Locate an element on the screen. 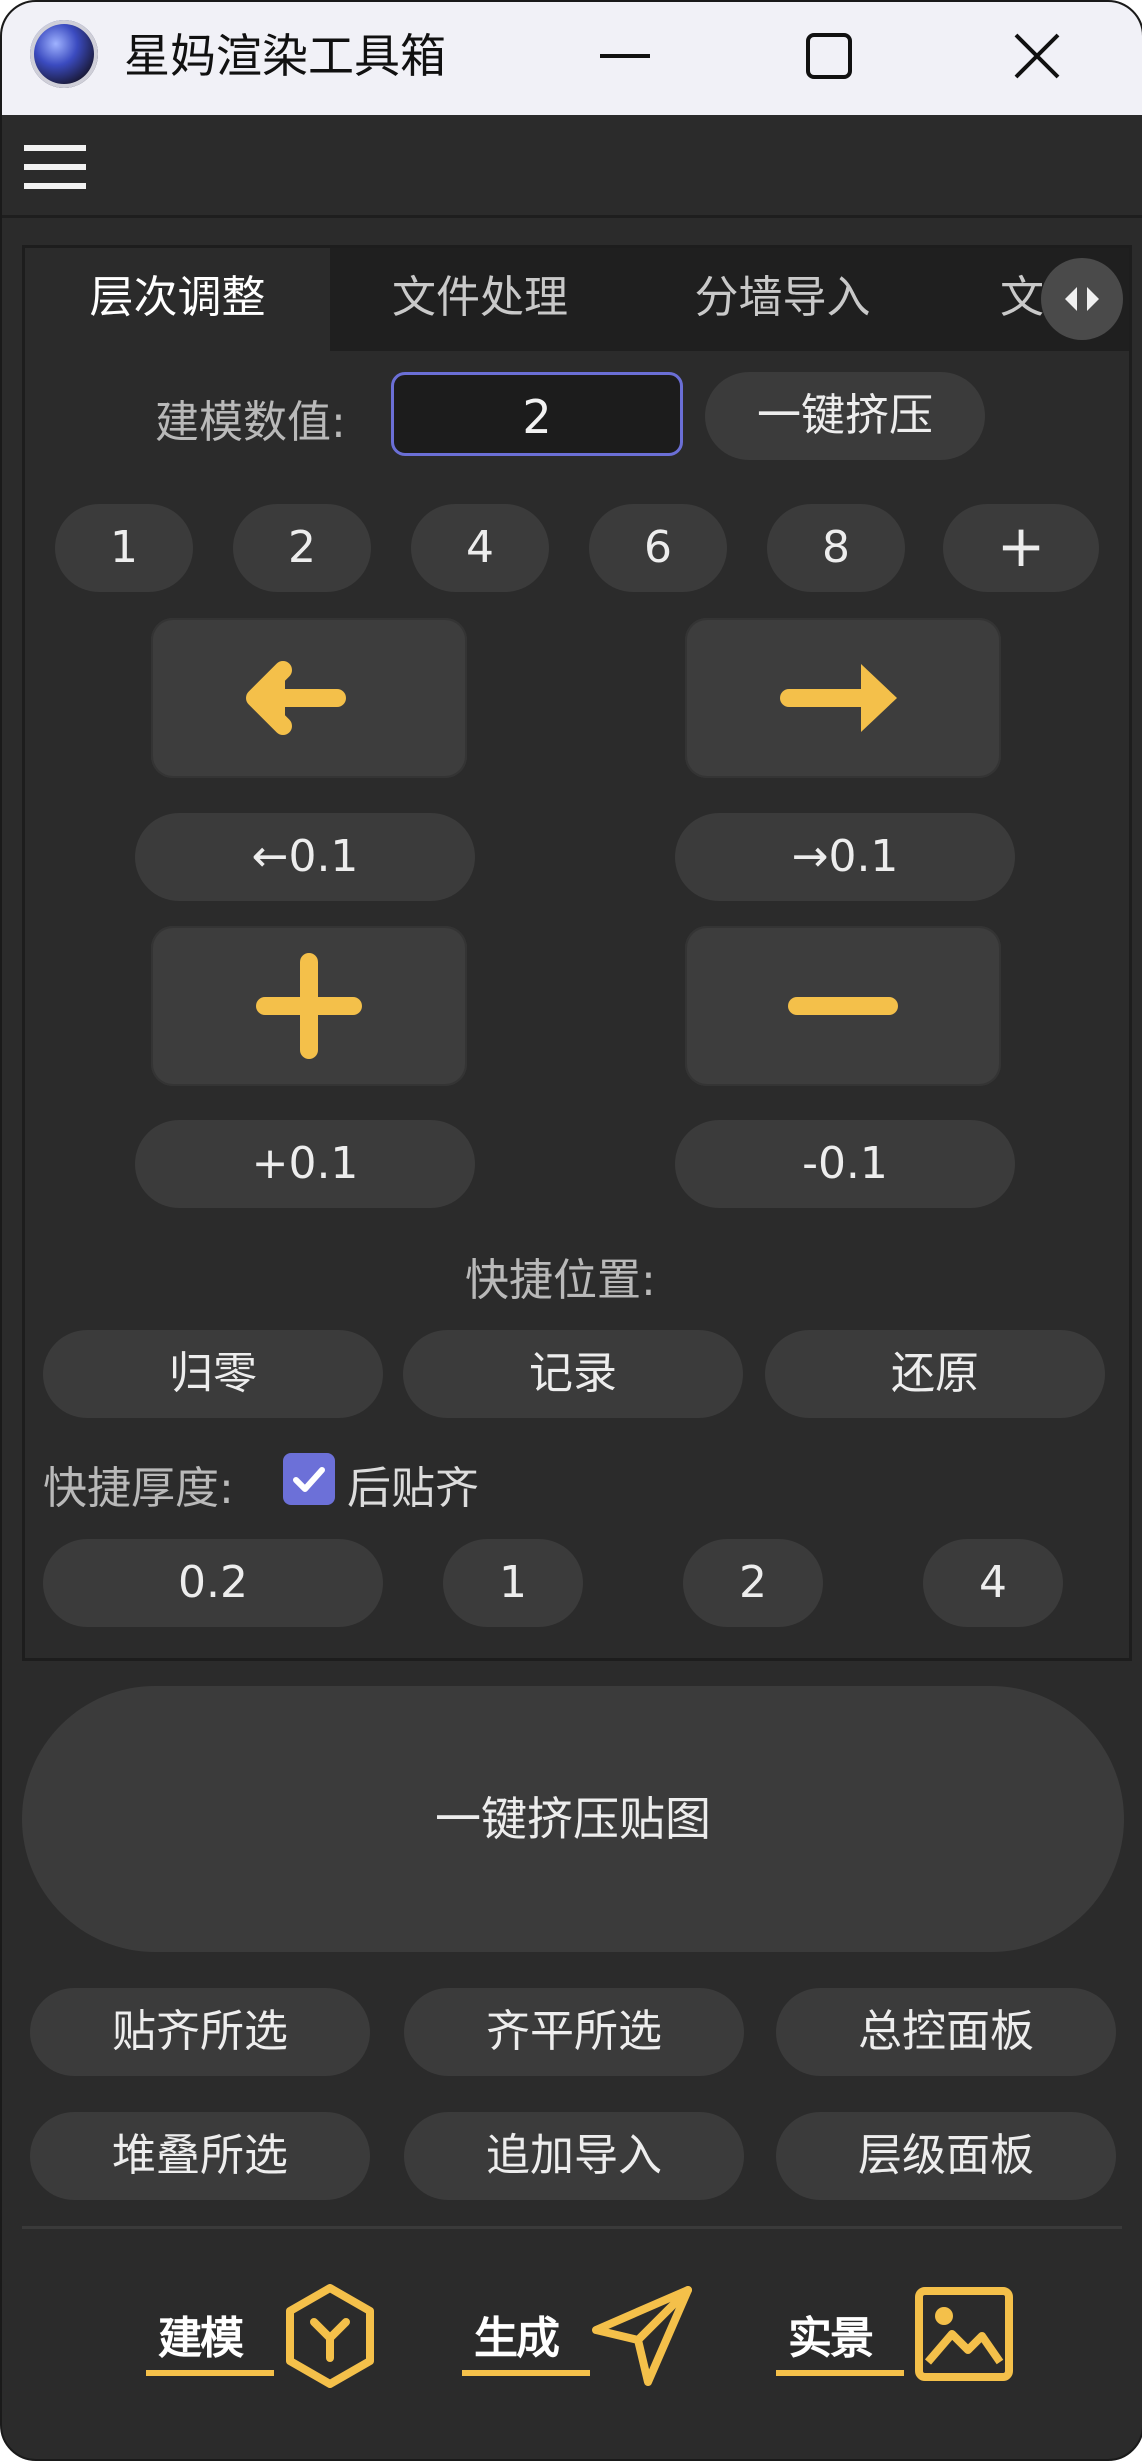 This screenshot has height=2461, width=1142. nav-modeling-label: 建模 is located at coordinates (201, 2338).